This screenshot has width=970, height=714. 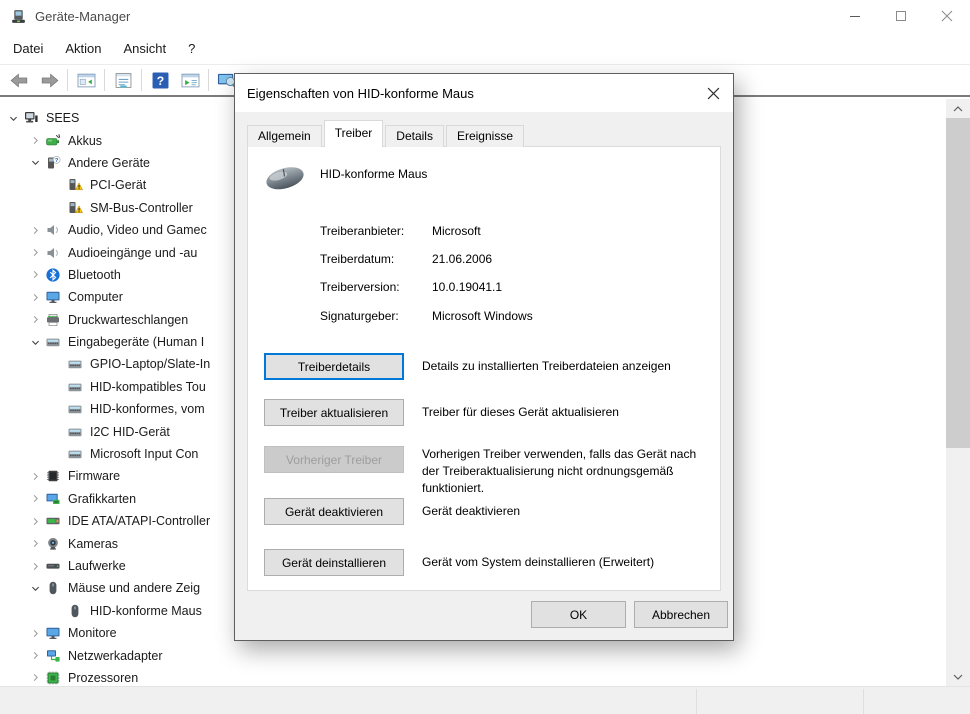 What do you see at coordinates (681, 614) in the screenshot?
I see `cancel-button: Abbrechen` at bounding box center [681, 614].